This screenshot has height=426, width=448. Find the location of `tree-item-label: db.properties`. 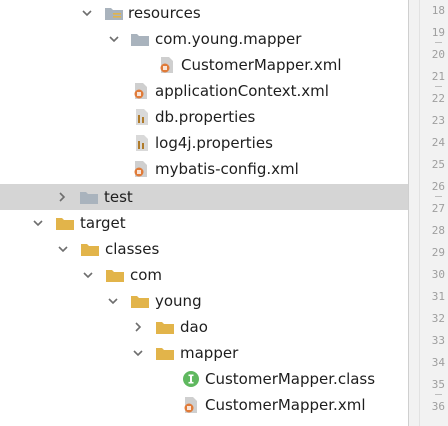

tree-item-label: db.properties is located at coordinates (205, 117).